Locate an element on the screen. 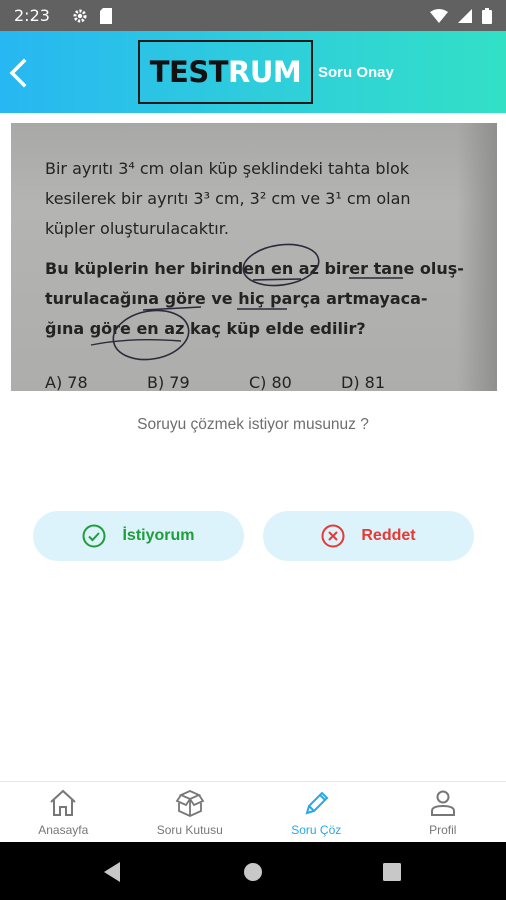  signal-icon is located at coordinates (465, 15).